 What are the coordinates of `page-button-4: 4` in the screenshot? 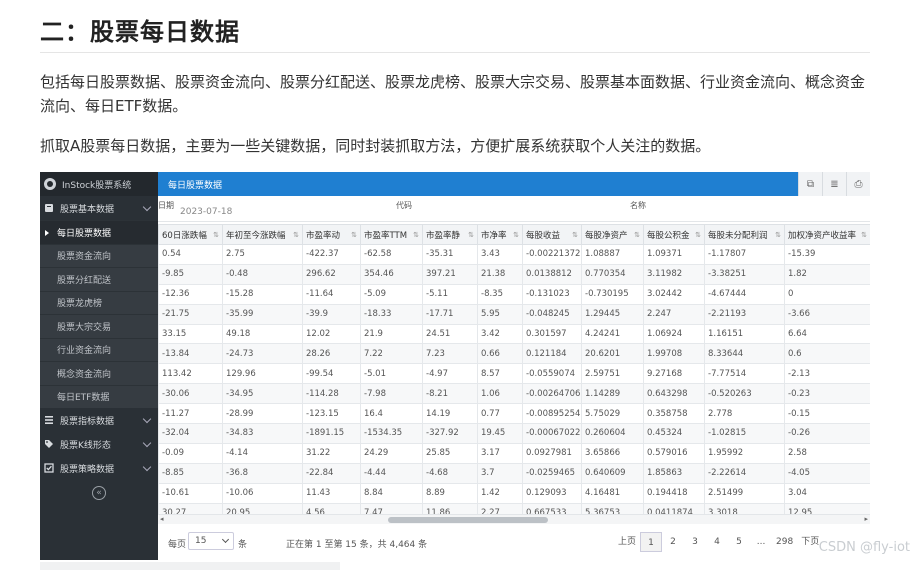 It's located at (717, 542).